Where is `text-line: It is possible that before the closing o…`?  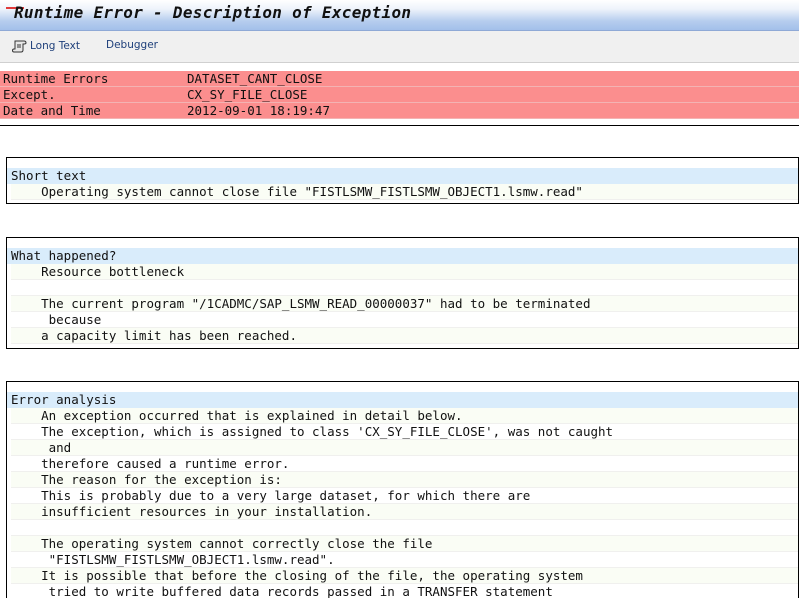 text-line: It is possible that before the closing o… is located at coordinates (404, 576).